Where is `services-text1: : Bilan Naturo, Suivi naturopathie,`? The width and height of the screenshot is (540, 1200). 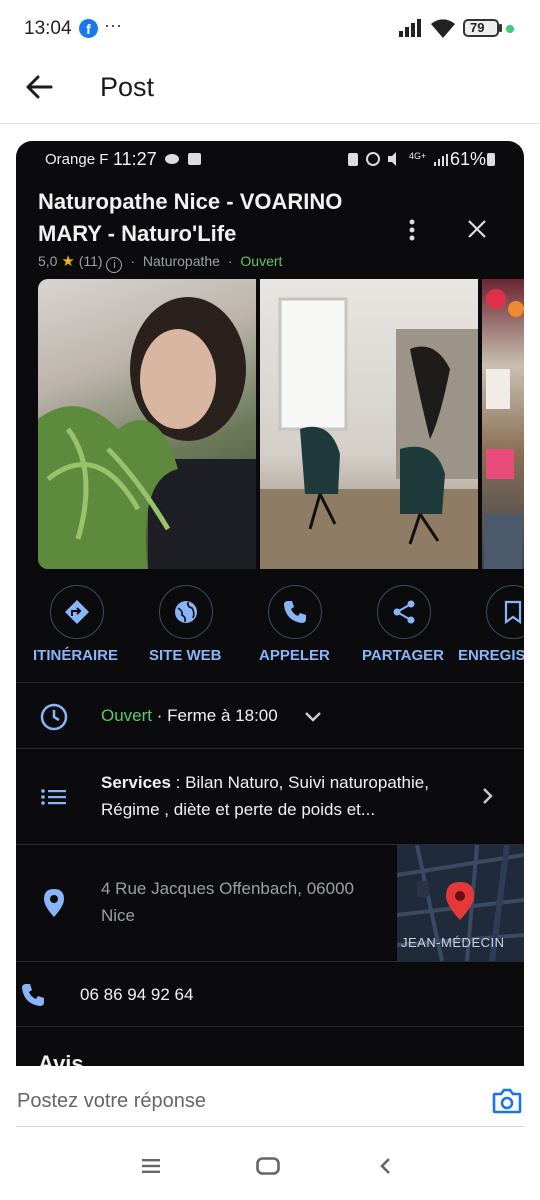 services-text1: : Bilan Naturo, Suivi naturopathie, is located at coordinates (299, 782).